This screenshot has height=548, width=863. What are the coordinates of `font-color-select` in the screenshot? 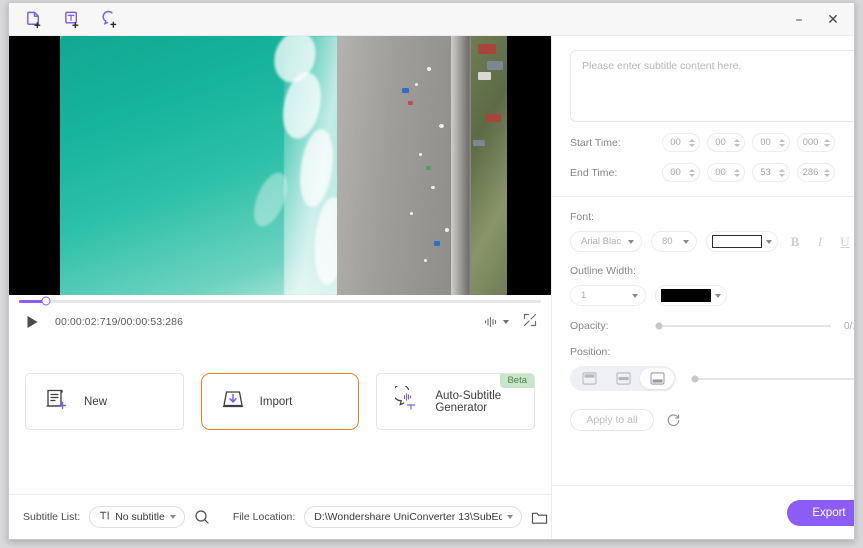 It's located at (742, 241).